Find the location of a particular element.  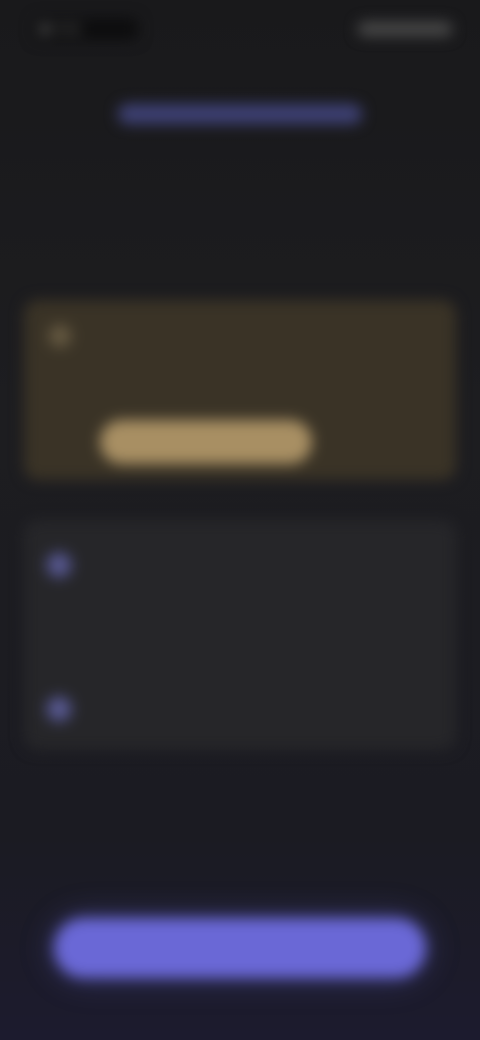

status-time: 9:41 is located at coordinates (86, 29).